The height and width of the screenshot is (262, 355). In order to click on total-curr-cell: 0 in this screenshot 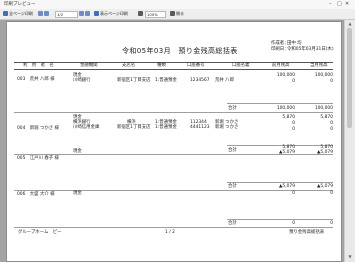, I will do `click(331, 223)`.